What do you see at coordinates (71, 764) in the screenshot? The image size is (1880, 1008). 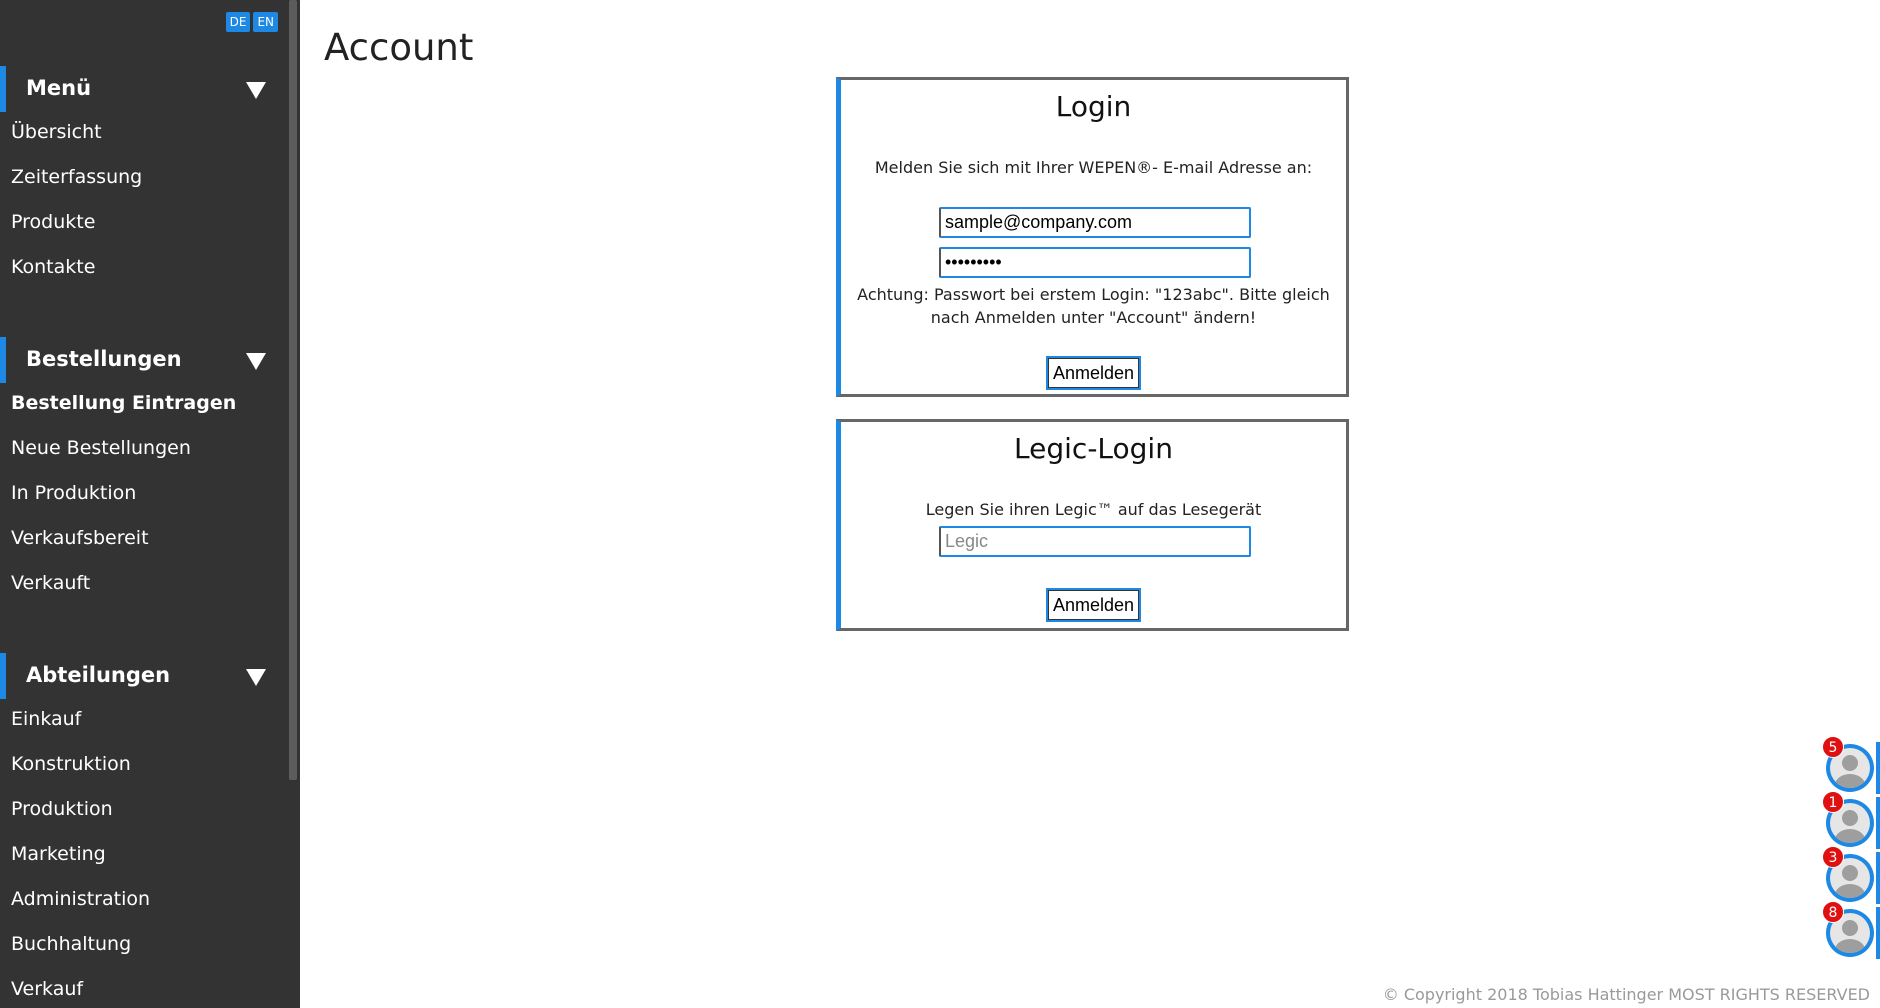 I see `sidebar-item-konstruktion: Konstruktion` at bounding box center [71, 764].